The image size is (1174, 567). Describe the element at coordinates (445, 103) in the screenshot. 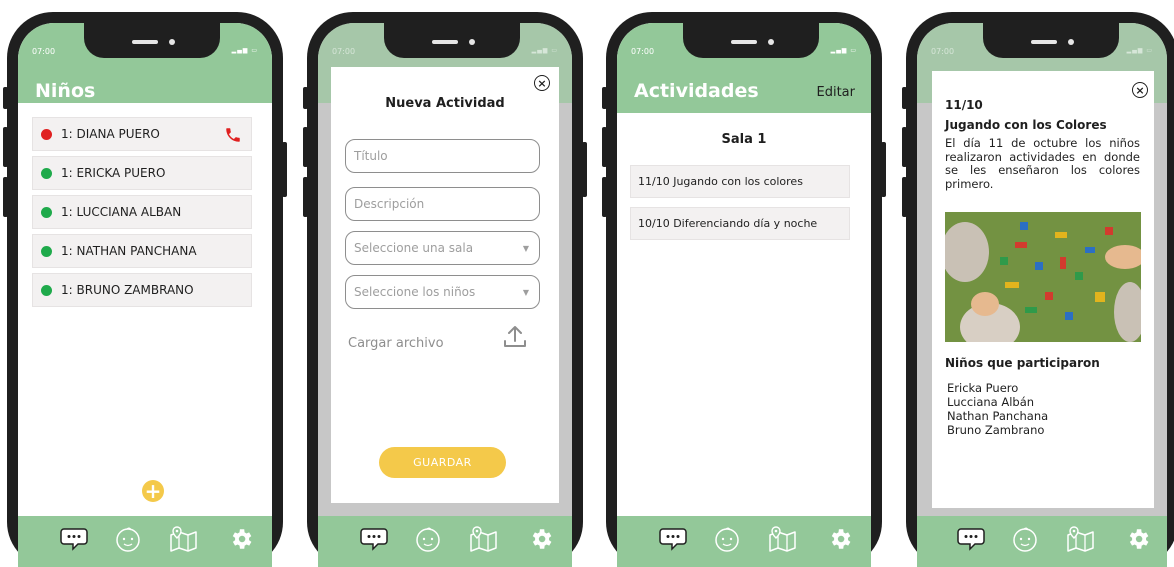

I see `modal-title: Nueva Actividad` at that location.